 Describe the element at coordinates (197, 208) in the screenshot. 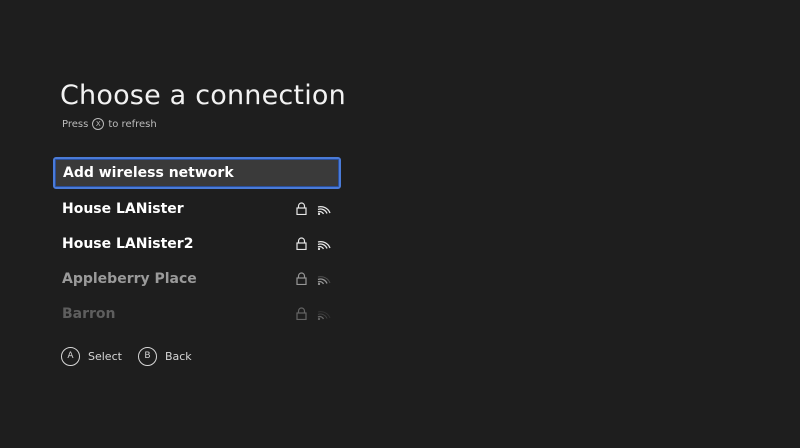

I see `network-item-house-lanister: House LANister` at that location.